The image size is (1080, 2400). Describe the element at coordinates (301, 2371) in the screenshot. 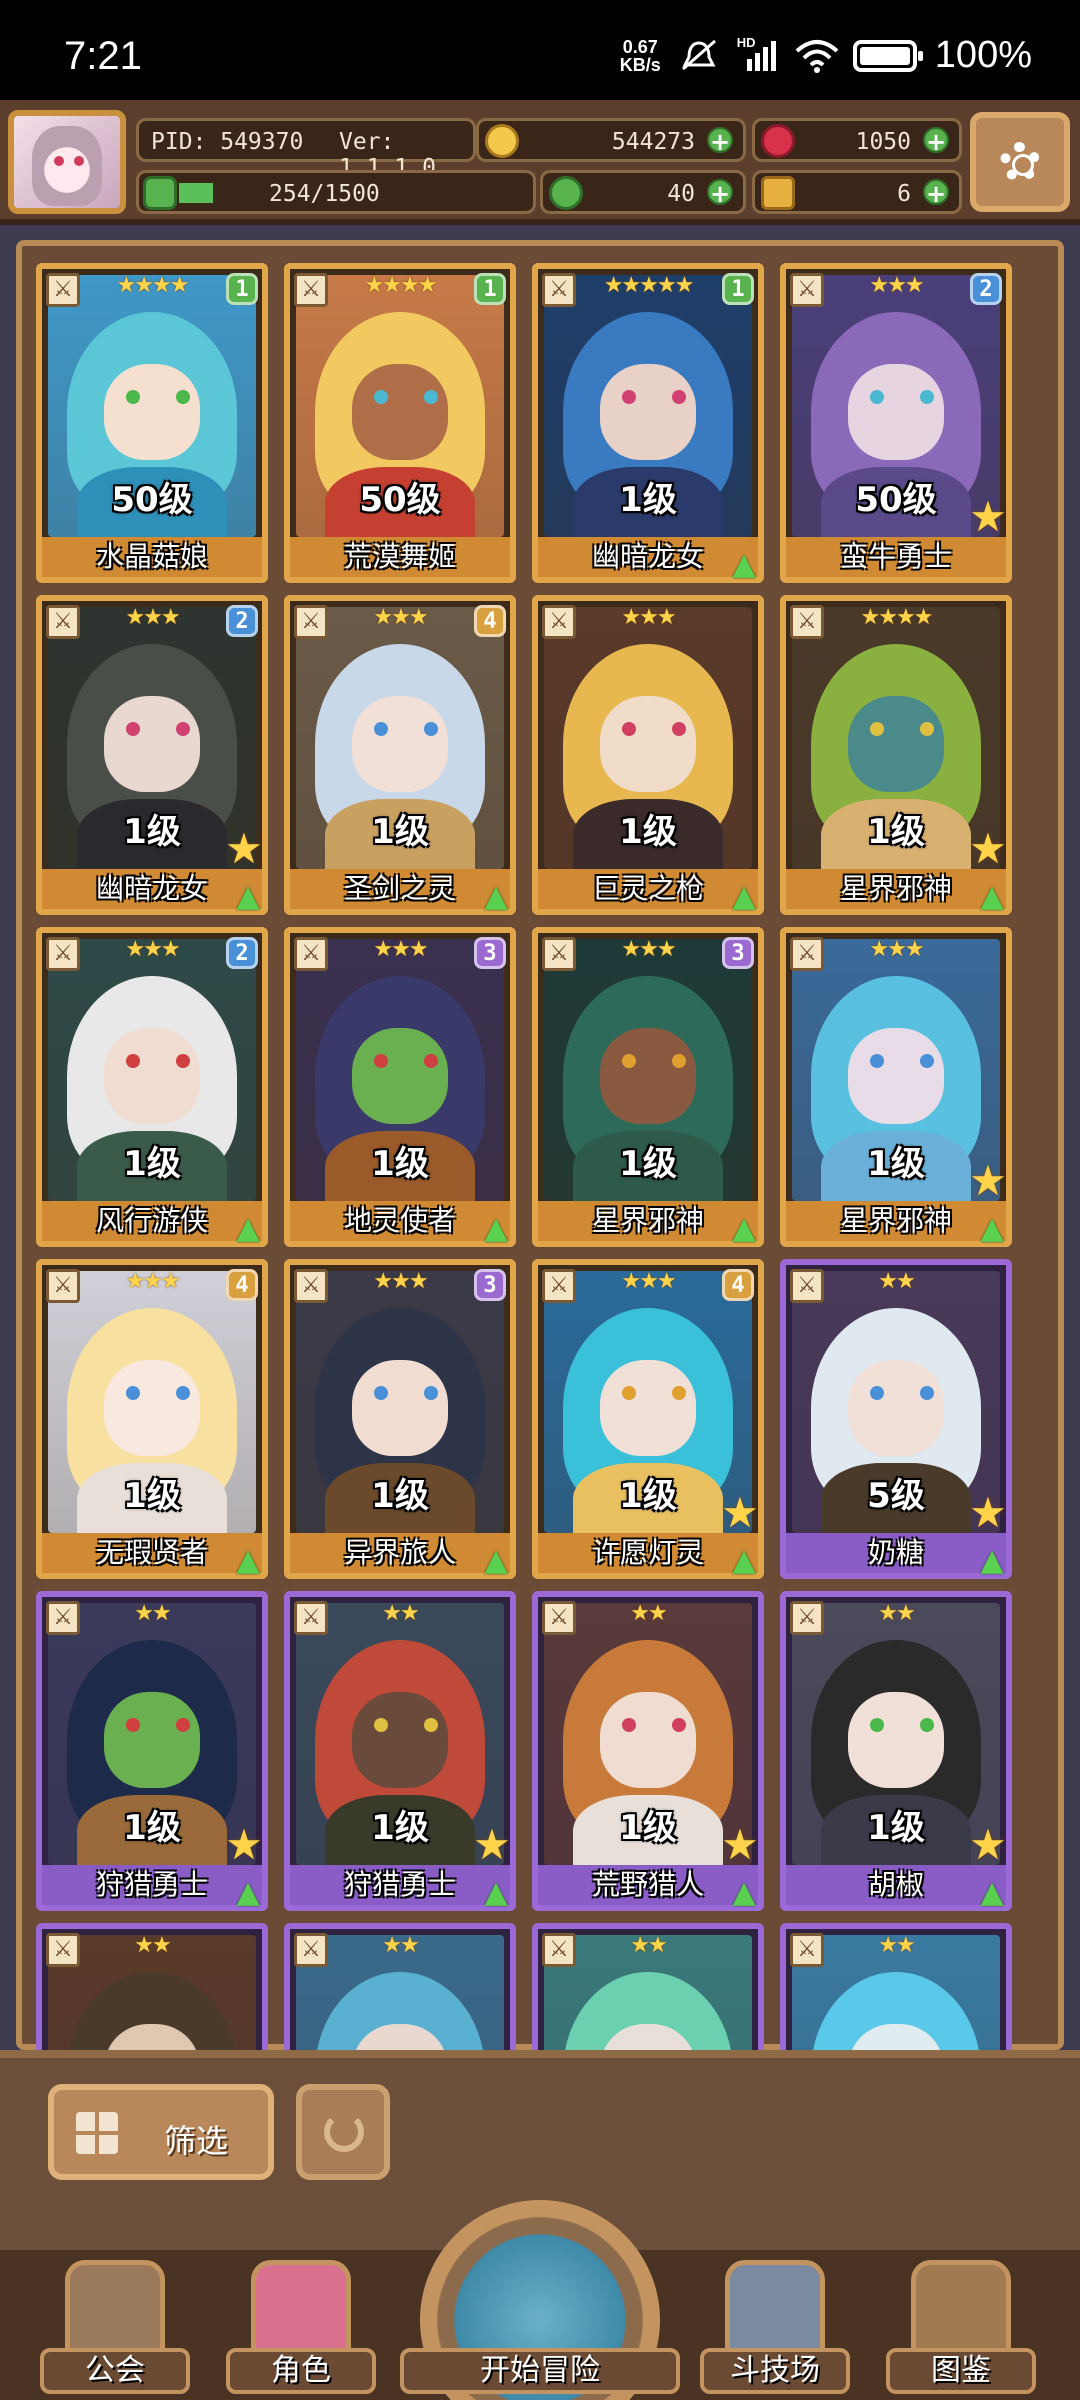

I see `nav-character-label: 角色` at that location.